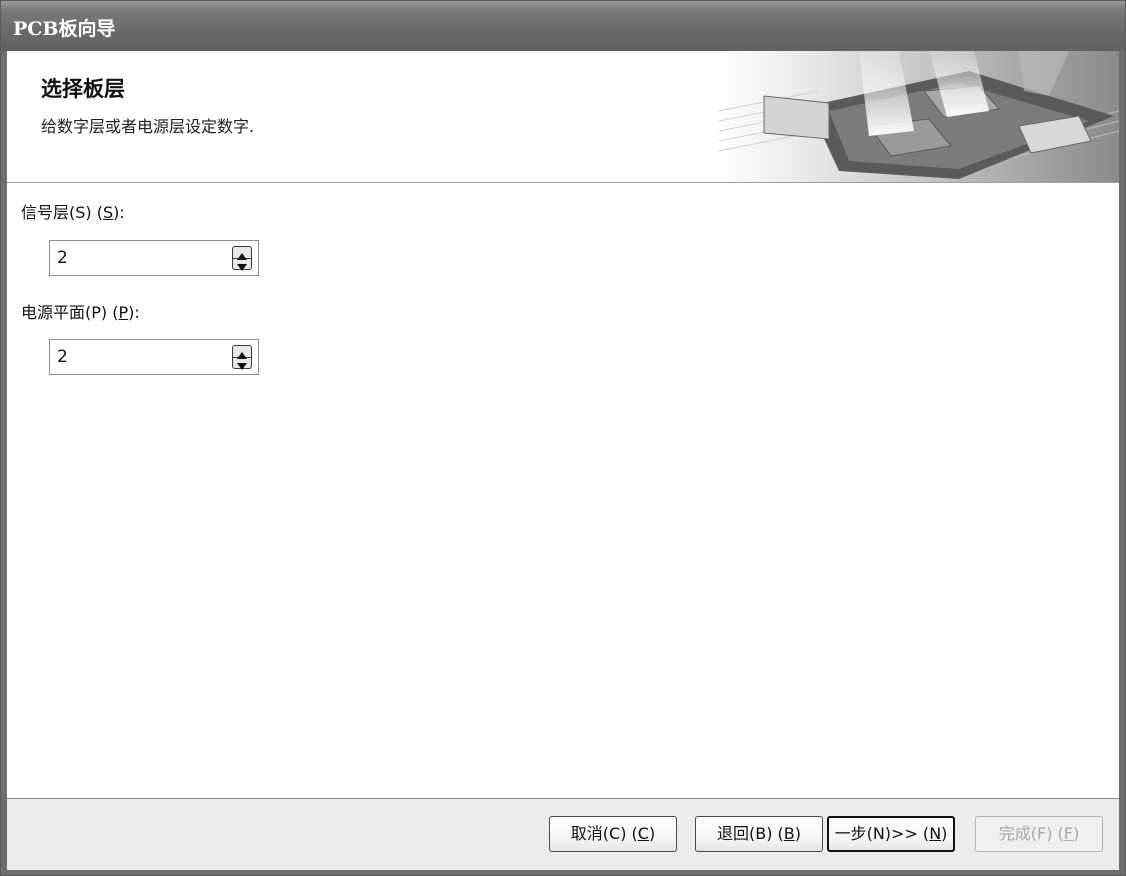  I want to click on pcb-banner-image, so click(919, 116).